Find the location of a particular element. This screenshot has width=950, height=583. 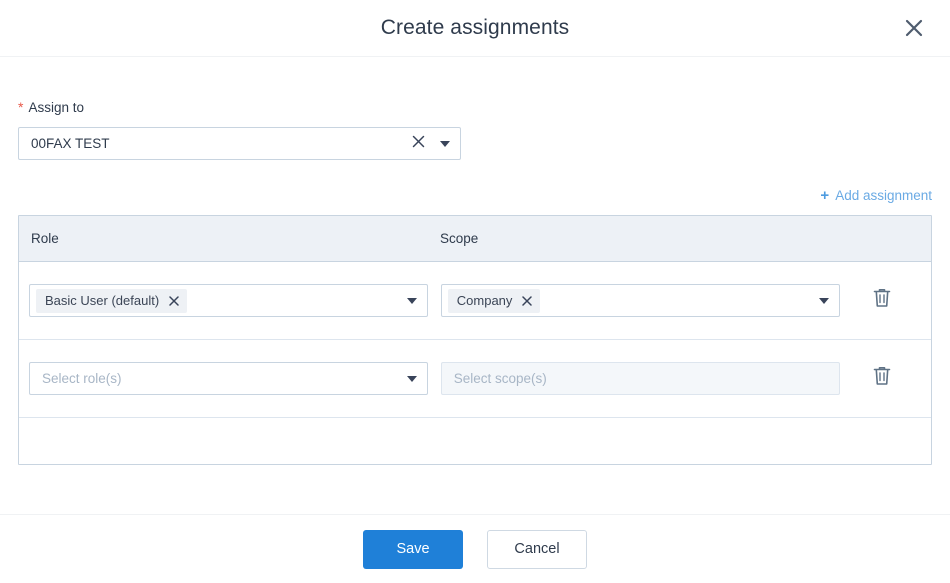

scope-placeholder: Select scope(s) is located at coordinates (500, 378).